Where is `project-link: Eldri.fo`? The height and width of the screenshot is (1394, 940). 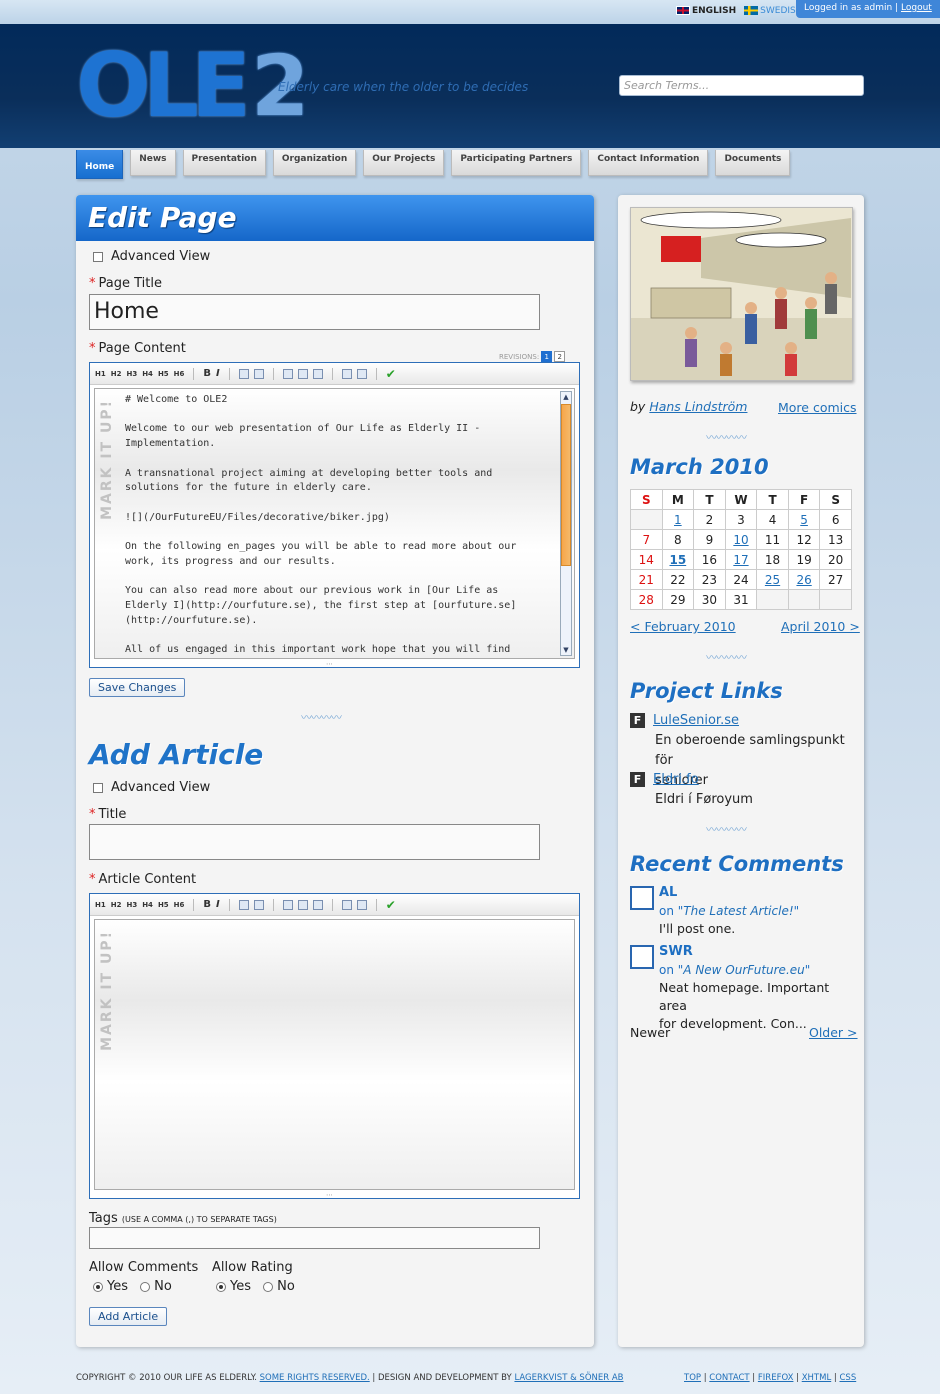
project-link: Eldri.fo is located at coordinates (676, 779).